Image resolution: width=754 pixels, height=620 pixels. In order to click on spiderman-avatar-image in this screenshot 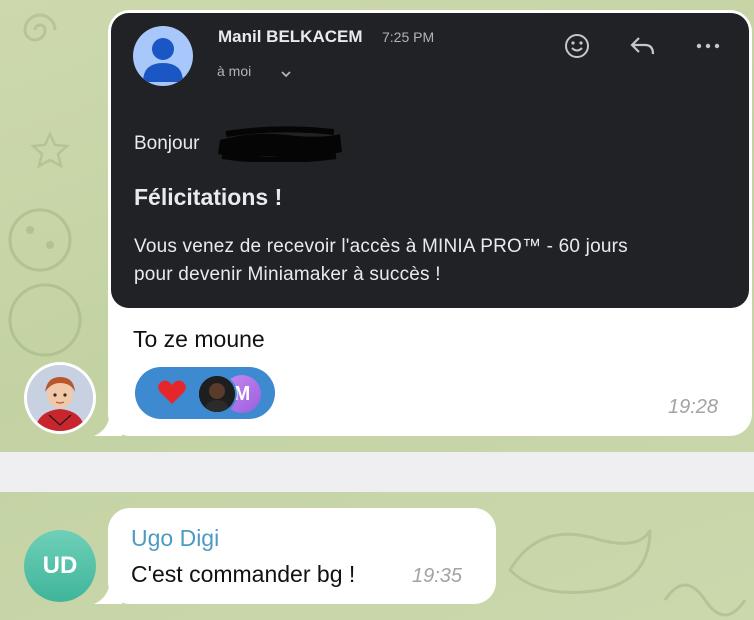, I will do `click(60, 398)`.